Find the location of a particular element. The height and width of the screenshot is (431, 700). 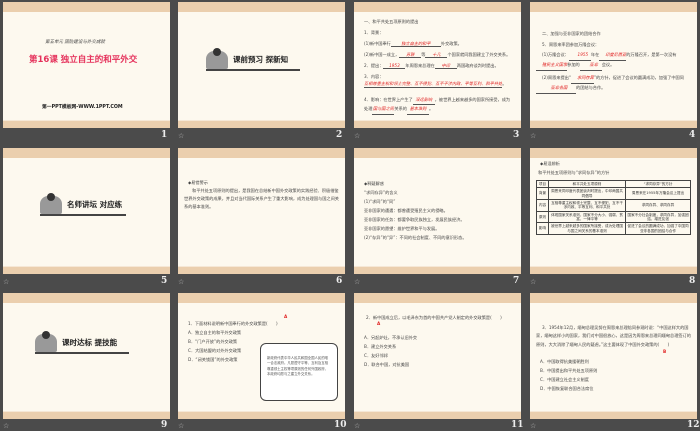

section-banner: 课时达标 提技能 is located at coordinates (82, 342).